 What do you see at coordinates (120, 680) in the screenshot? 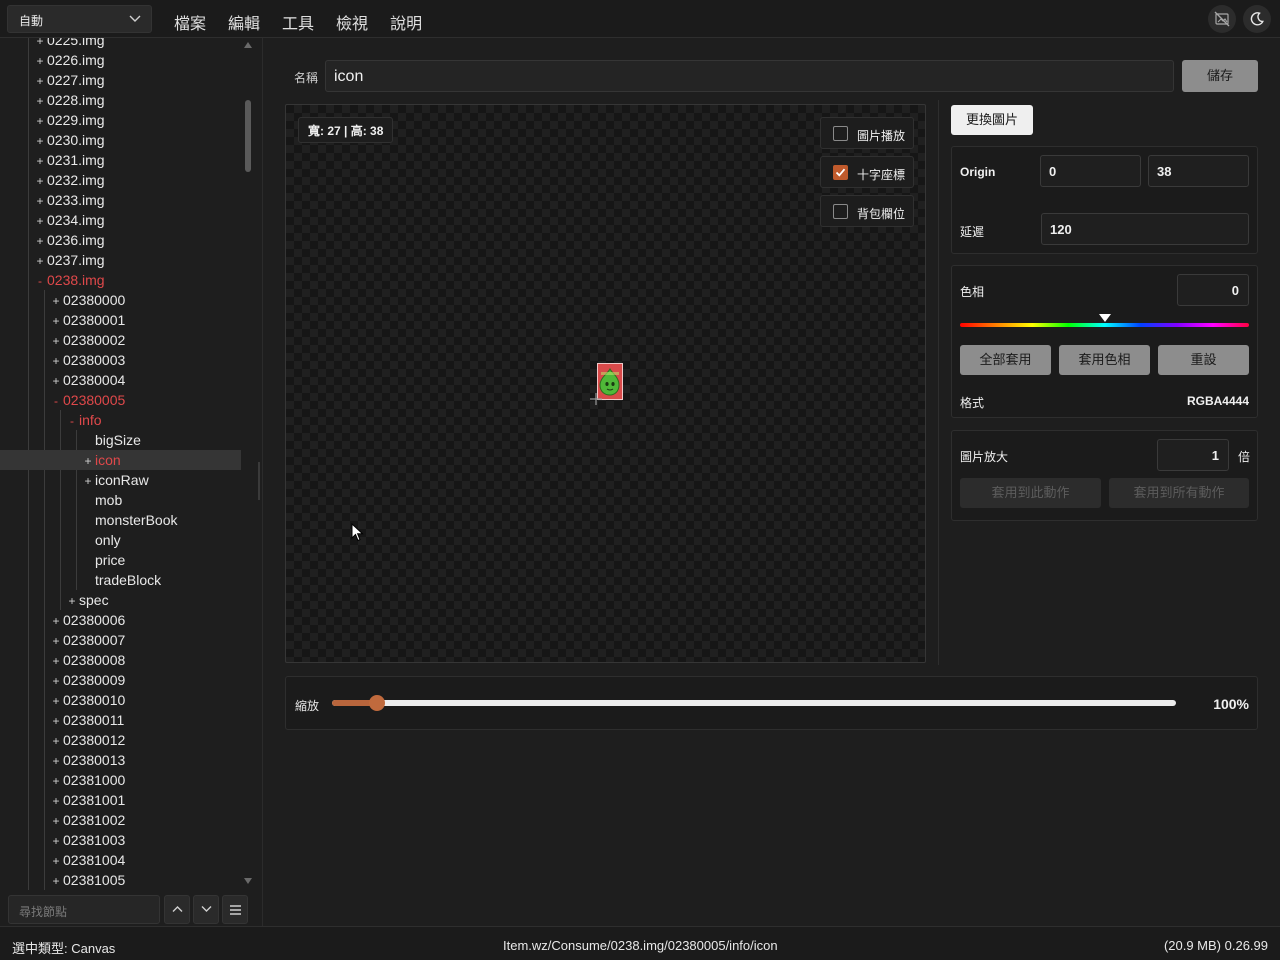
I see `tree-node: +02380009` at bounding box center [120, 680].